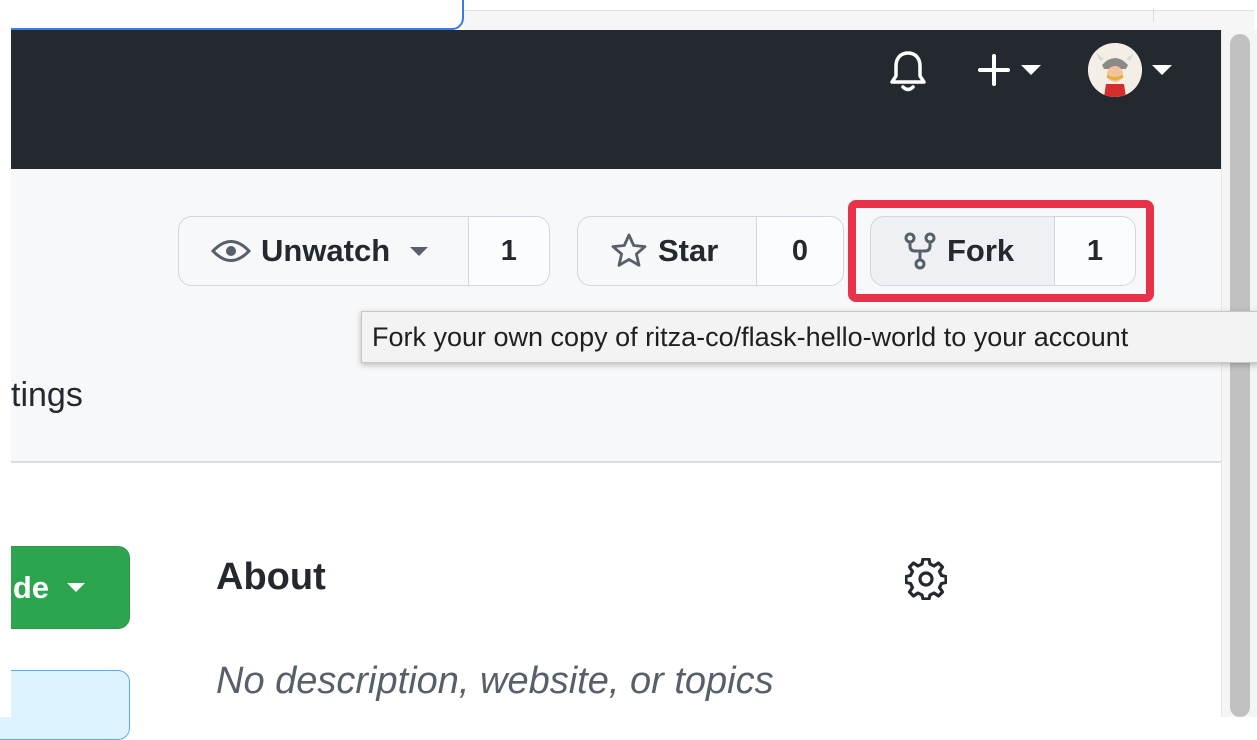  What do you see at coordinates (1240, 375) in the screenshot?
I see `scrollbar-thumb` at bounding box center [1240, 375].